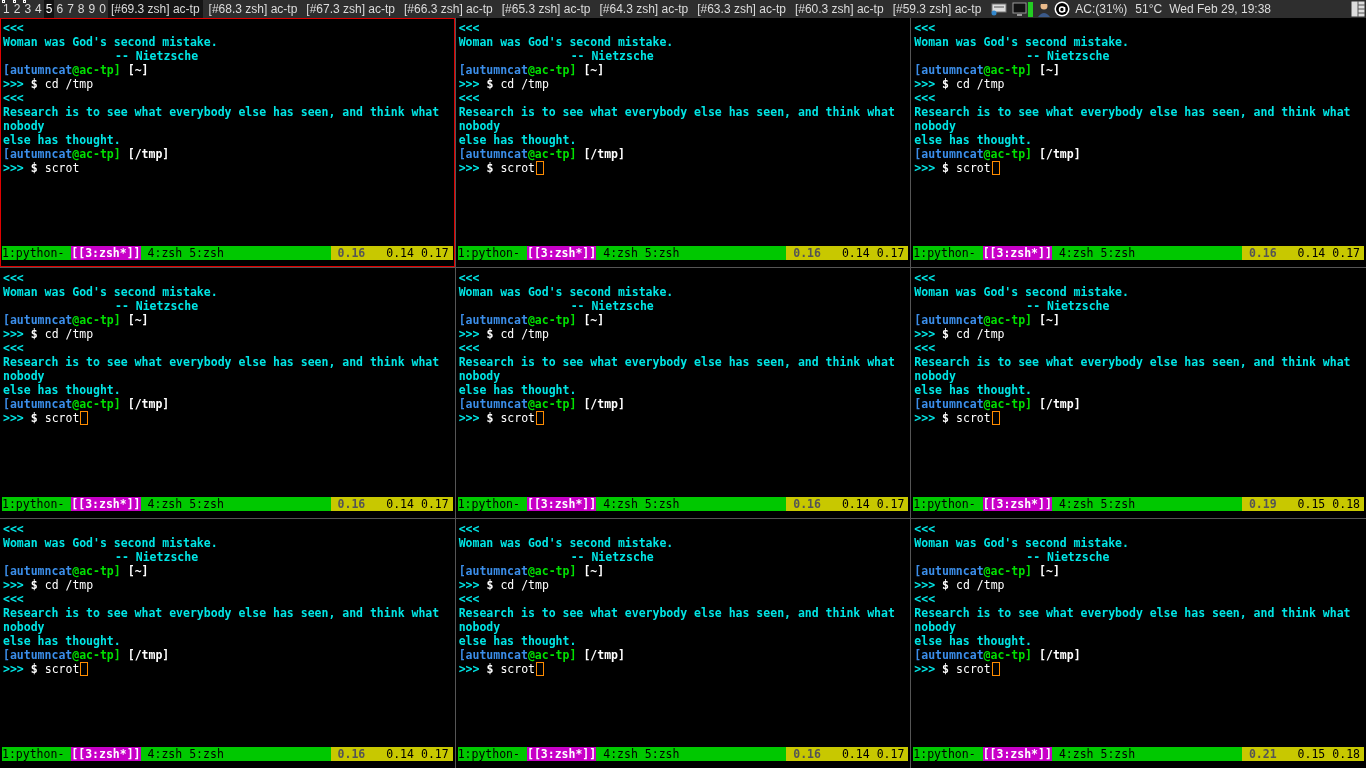  I want to click on workspace-tab: 4, so click(38, 9).